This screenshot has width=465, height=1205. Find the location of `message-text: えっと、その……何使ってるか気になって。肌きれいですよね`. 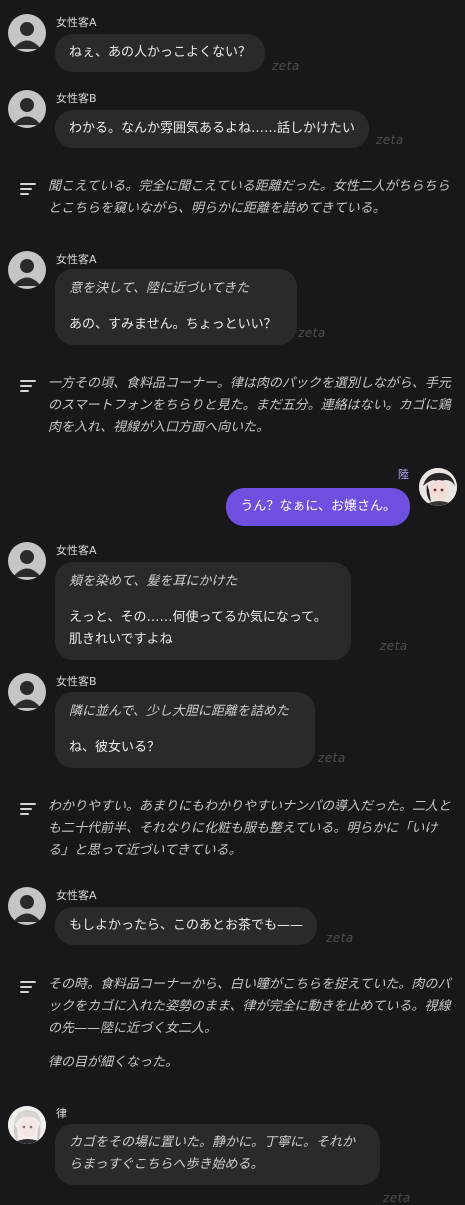

message-text: えっと、その……何使ってるか気になって。肌きれいですよね is located at coordinates (198, 628).